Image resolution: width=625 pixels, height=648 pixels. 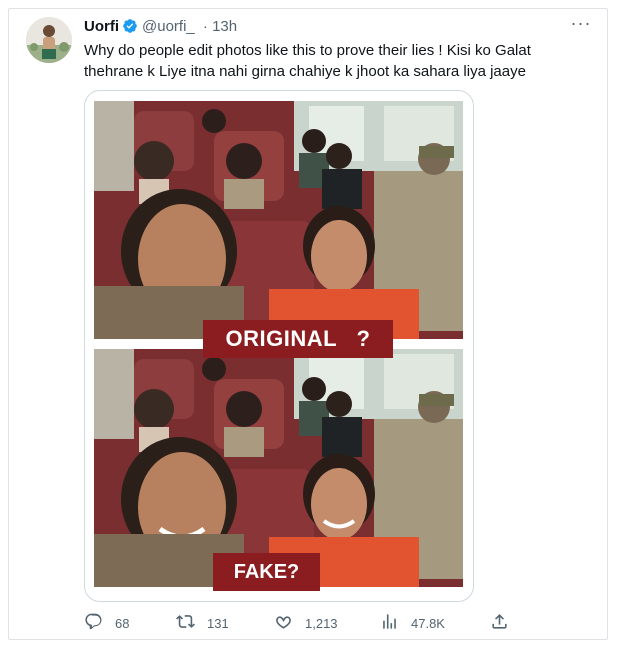 What do you see at coordinates (99, 623) in the screenshot?
I see `reply-icon` at bounding box center [99, 623].